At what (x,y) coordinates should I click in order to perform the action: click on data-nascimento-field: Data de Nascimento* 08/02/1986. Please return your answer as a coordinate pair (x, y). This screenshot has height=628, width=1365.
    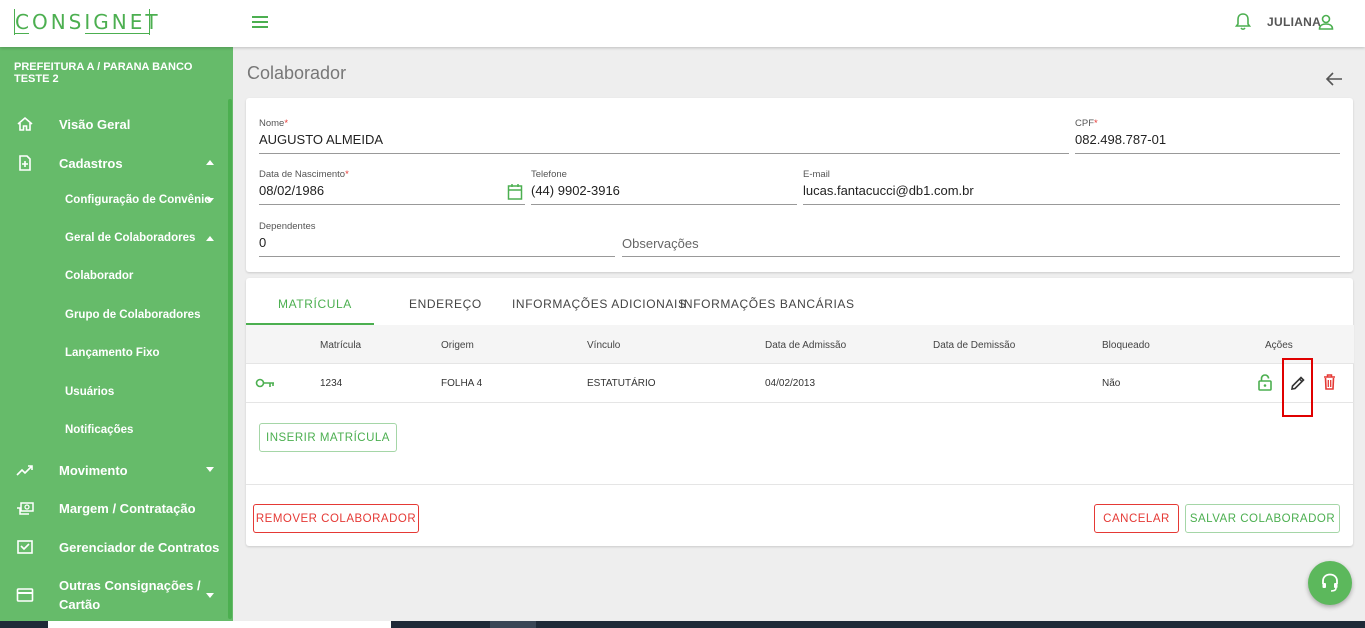
    Looking at the image, I should click on (392, 187).